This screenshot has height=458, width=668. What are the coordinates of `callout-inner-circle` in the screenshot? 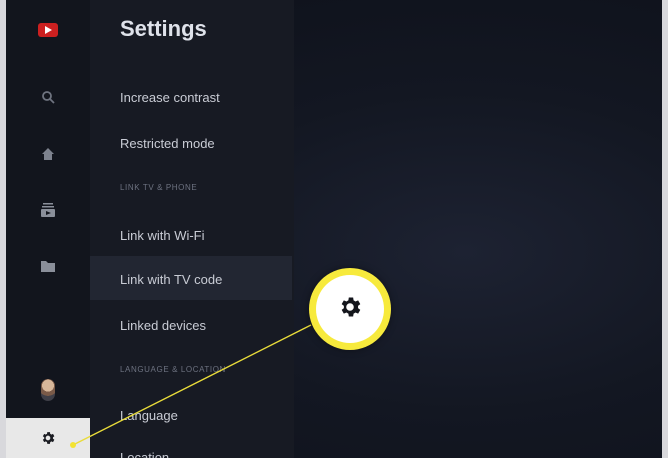 It's located at (350, 309).